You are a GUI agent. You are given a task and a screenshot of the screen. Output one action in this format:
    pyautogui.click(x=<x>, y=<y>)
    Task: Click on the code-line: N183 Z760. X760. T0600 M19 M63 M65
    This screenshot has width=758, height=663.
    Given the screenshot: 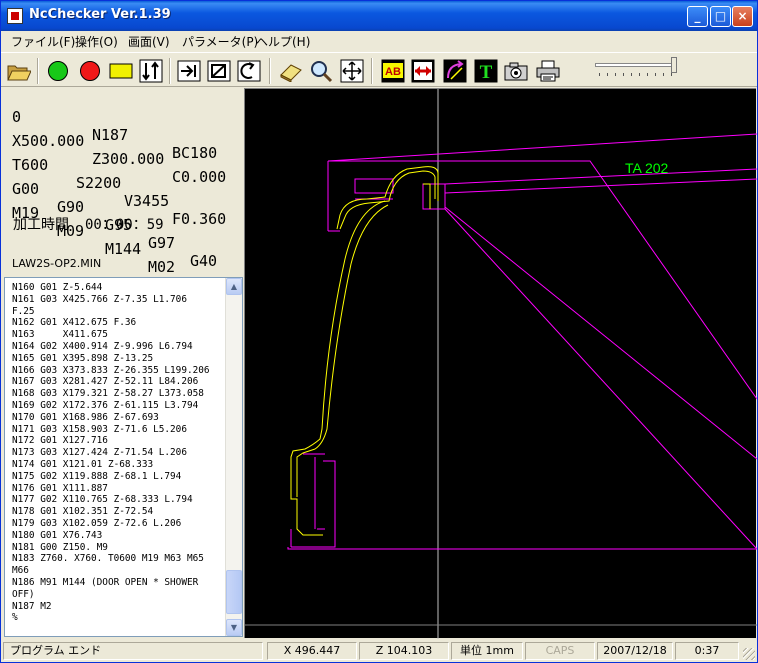 What is the action you would take?
    pyautogui.click(x=118, y=559)
    